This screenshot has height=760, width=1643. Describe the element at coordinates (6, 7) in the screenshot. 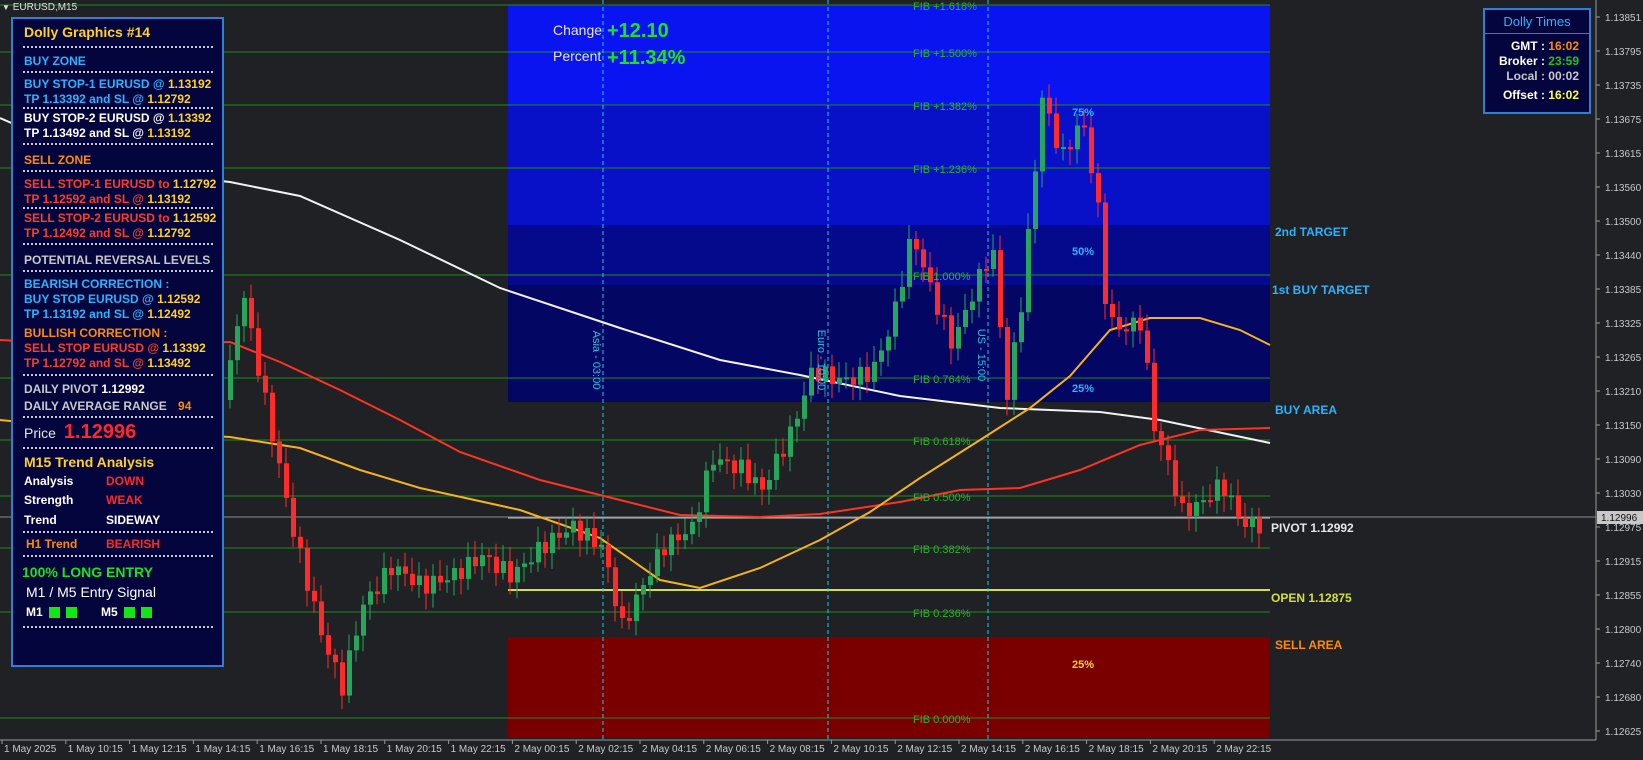

I see `tab-arrow-icon: ▼` at that location.